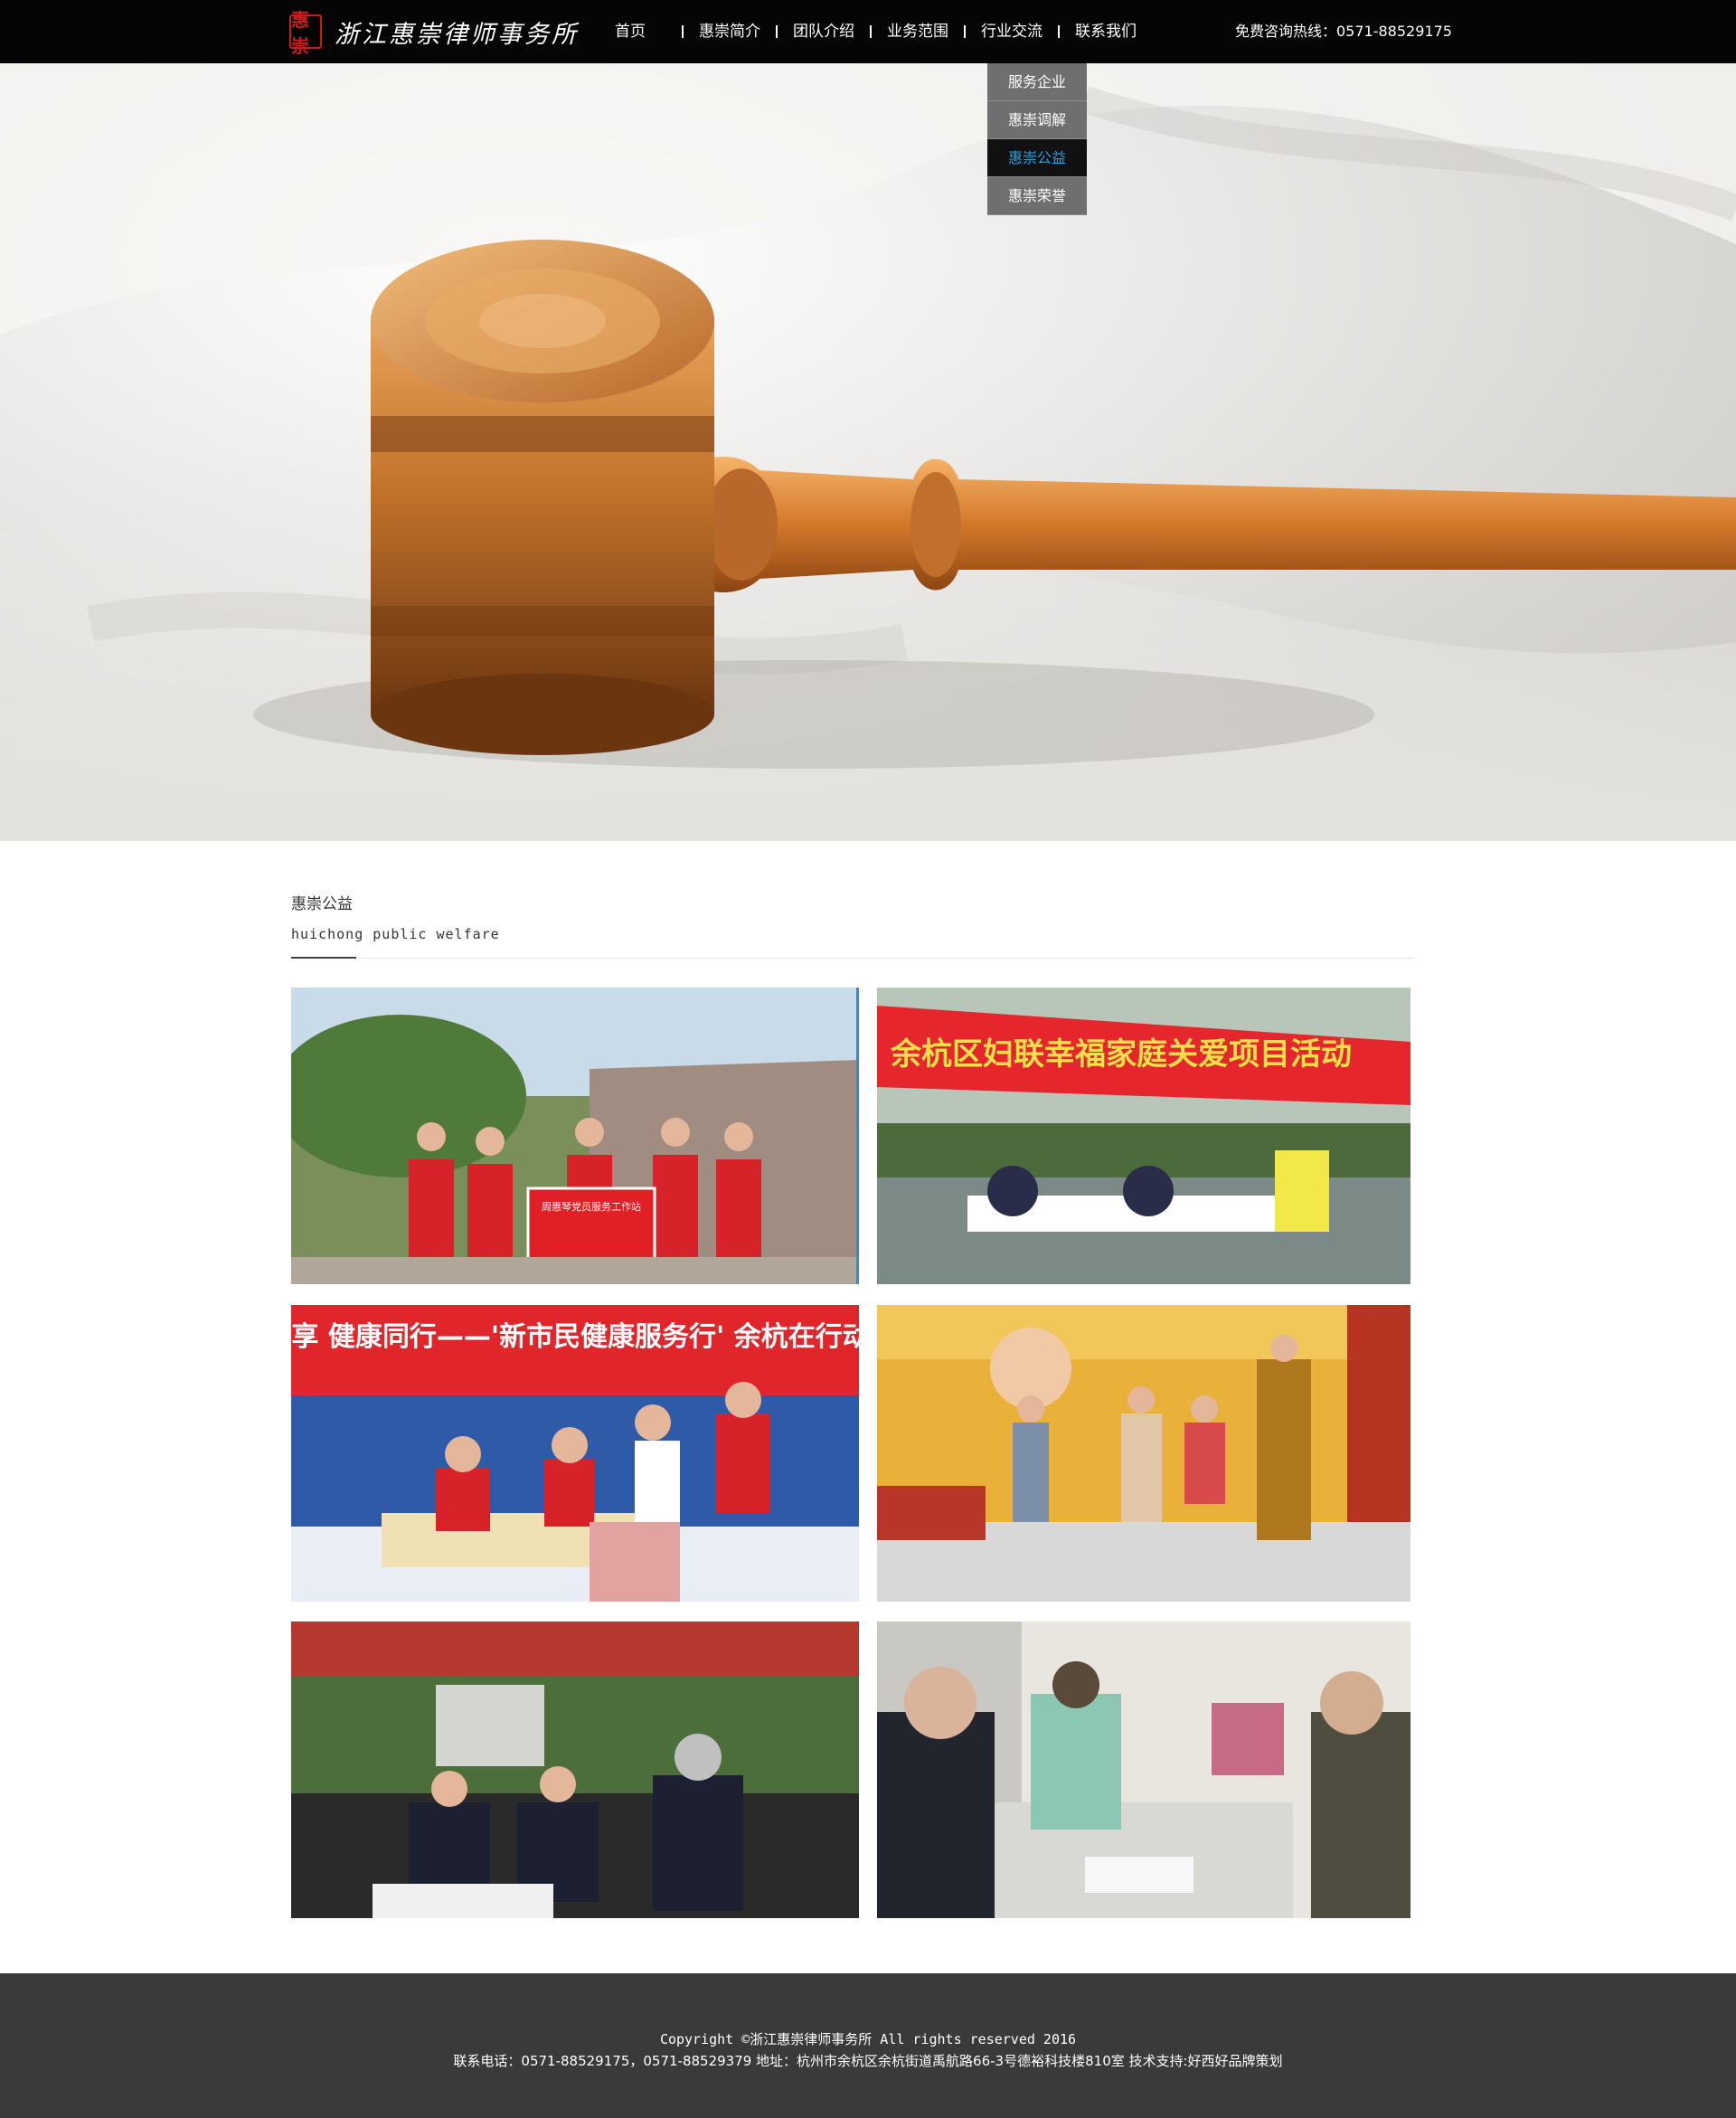  I want to click on photo-stage-performance, so click(1144, 1453).